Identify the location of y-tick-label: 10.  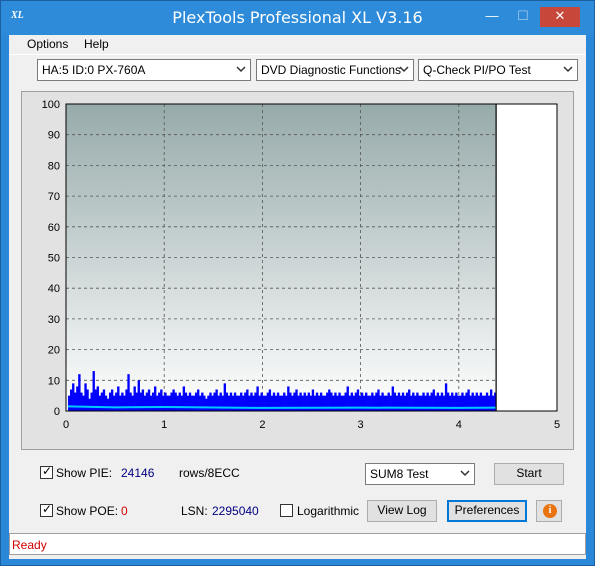
(54, 381).